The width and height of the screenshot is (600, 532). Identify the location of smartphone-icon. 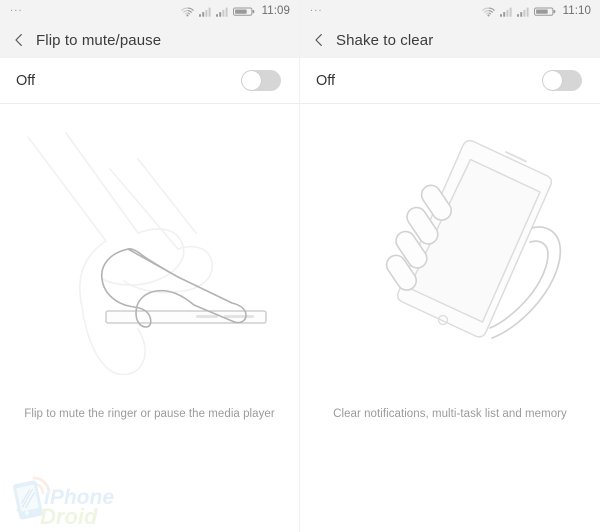
(32, 498).